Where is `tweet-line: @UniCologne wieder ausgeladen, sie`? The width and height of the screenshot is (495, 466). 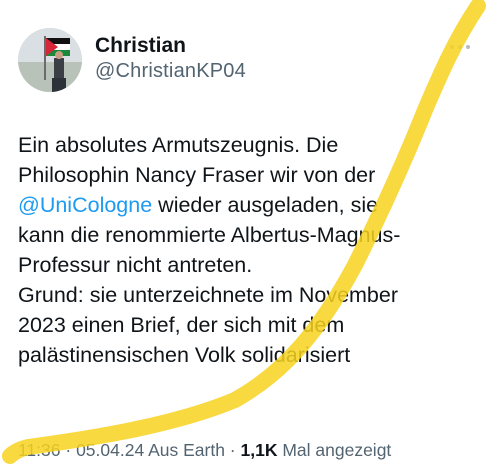
tweet-line: @UniCologne wieder ausgeladen, sie is located at coordinates (250, 205).